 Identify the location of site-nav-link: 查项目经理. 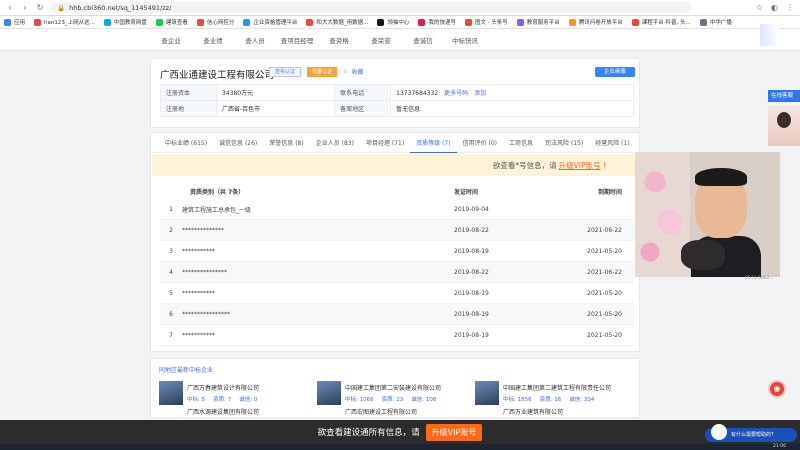
(297, 40).